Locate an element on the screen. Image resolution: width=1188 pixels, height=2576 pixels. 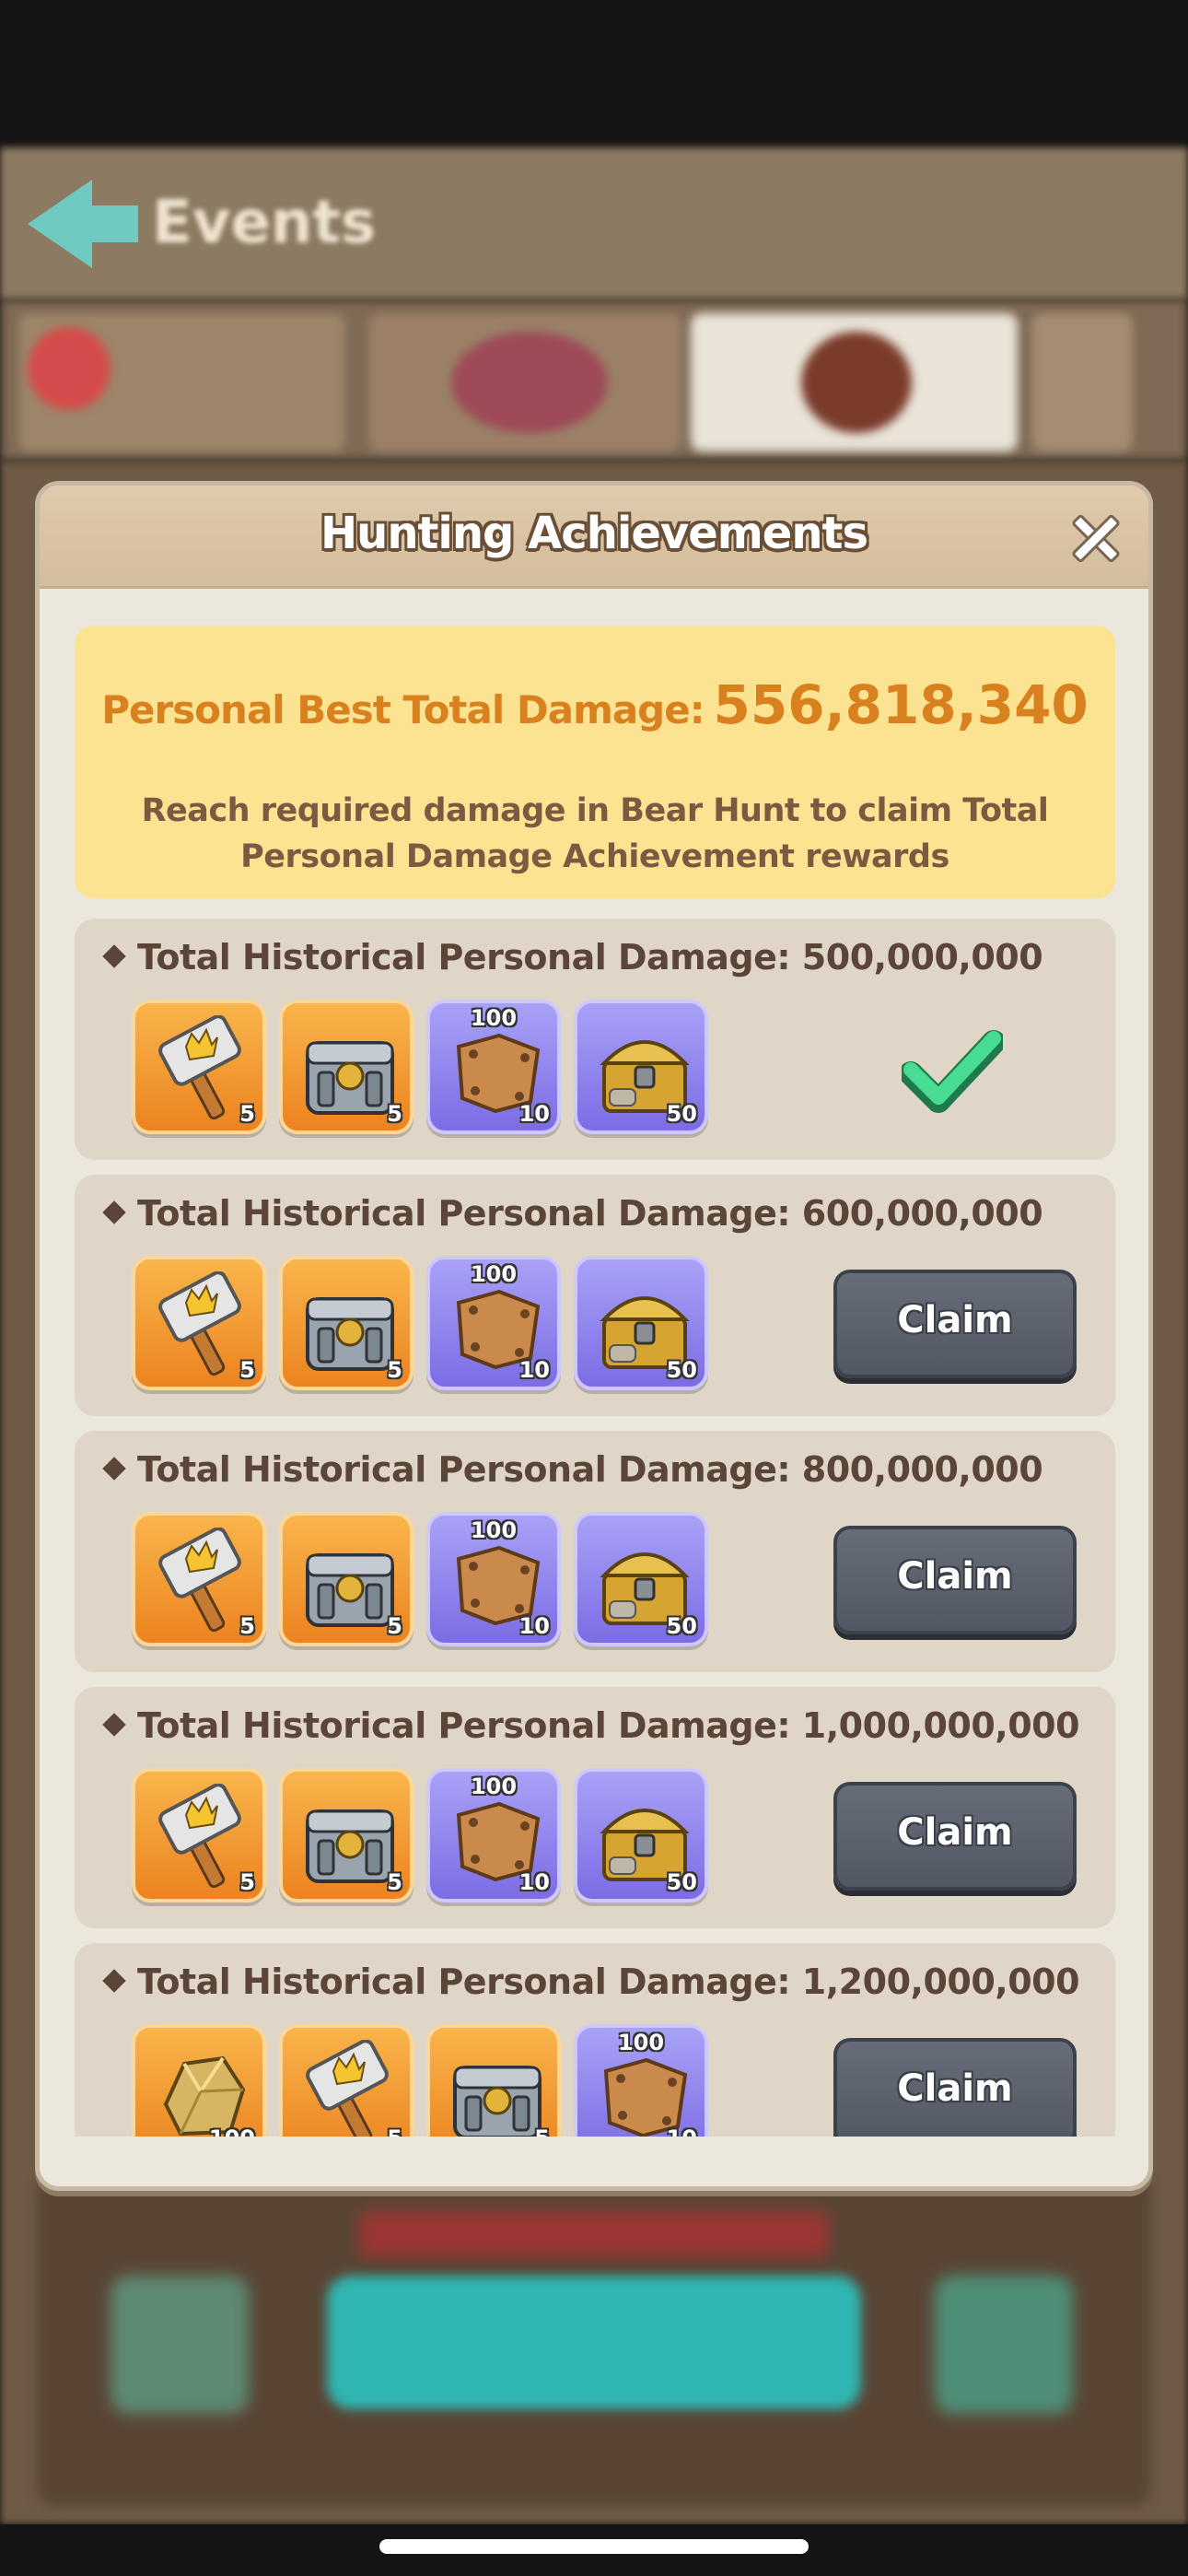
personal-best-line: Personal Best Total Damage: 556,818,340 is located at coordinates (595, 704).